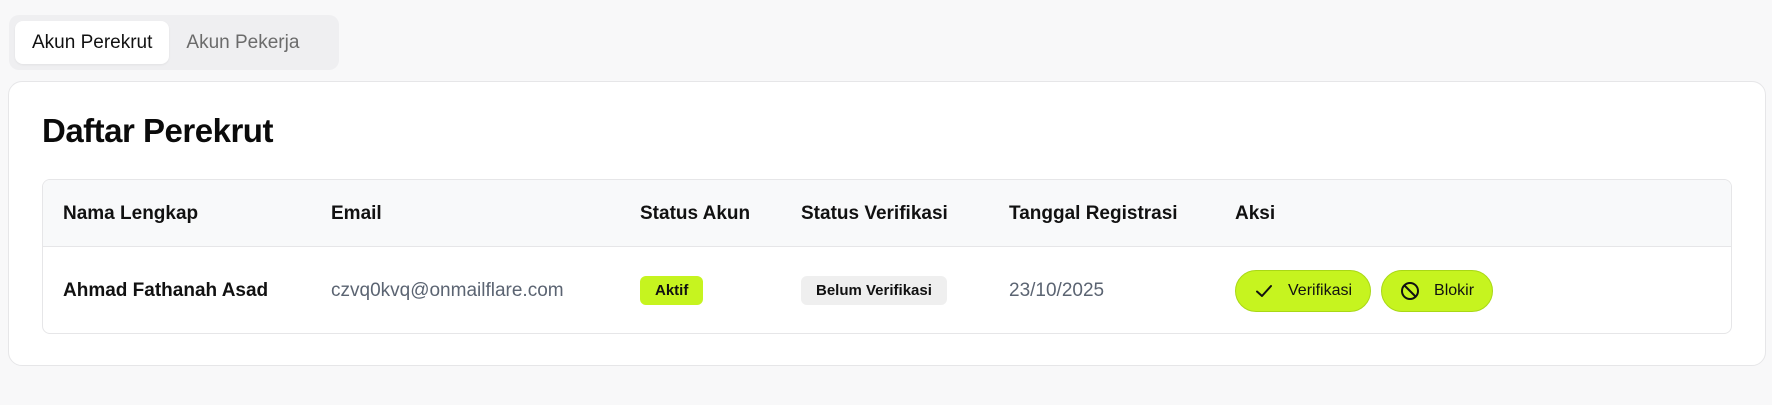 The image size is (1772, 405). What do you see at coordinates (1320, 290) in the screenshot?
I see `verify-button-label: Verifikasi` at bounding box center [1320, 290].